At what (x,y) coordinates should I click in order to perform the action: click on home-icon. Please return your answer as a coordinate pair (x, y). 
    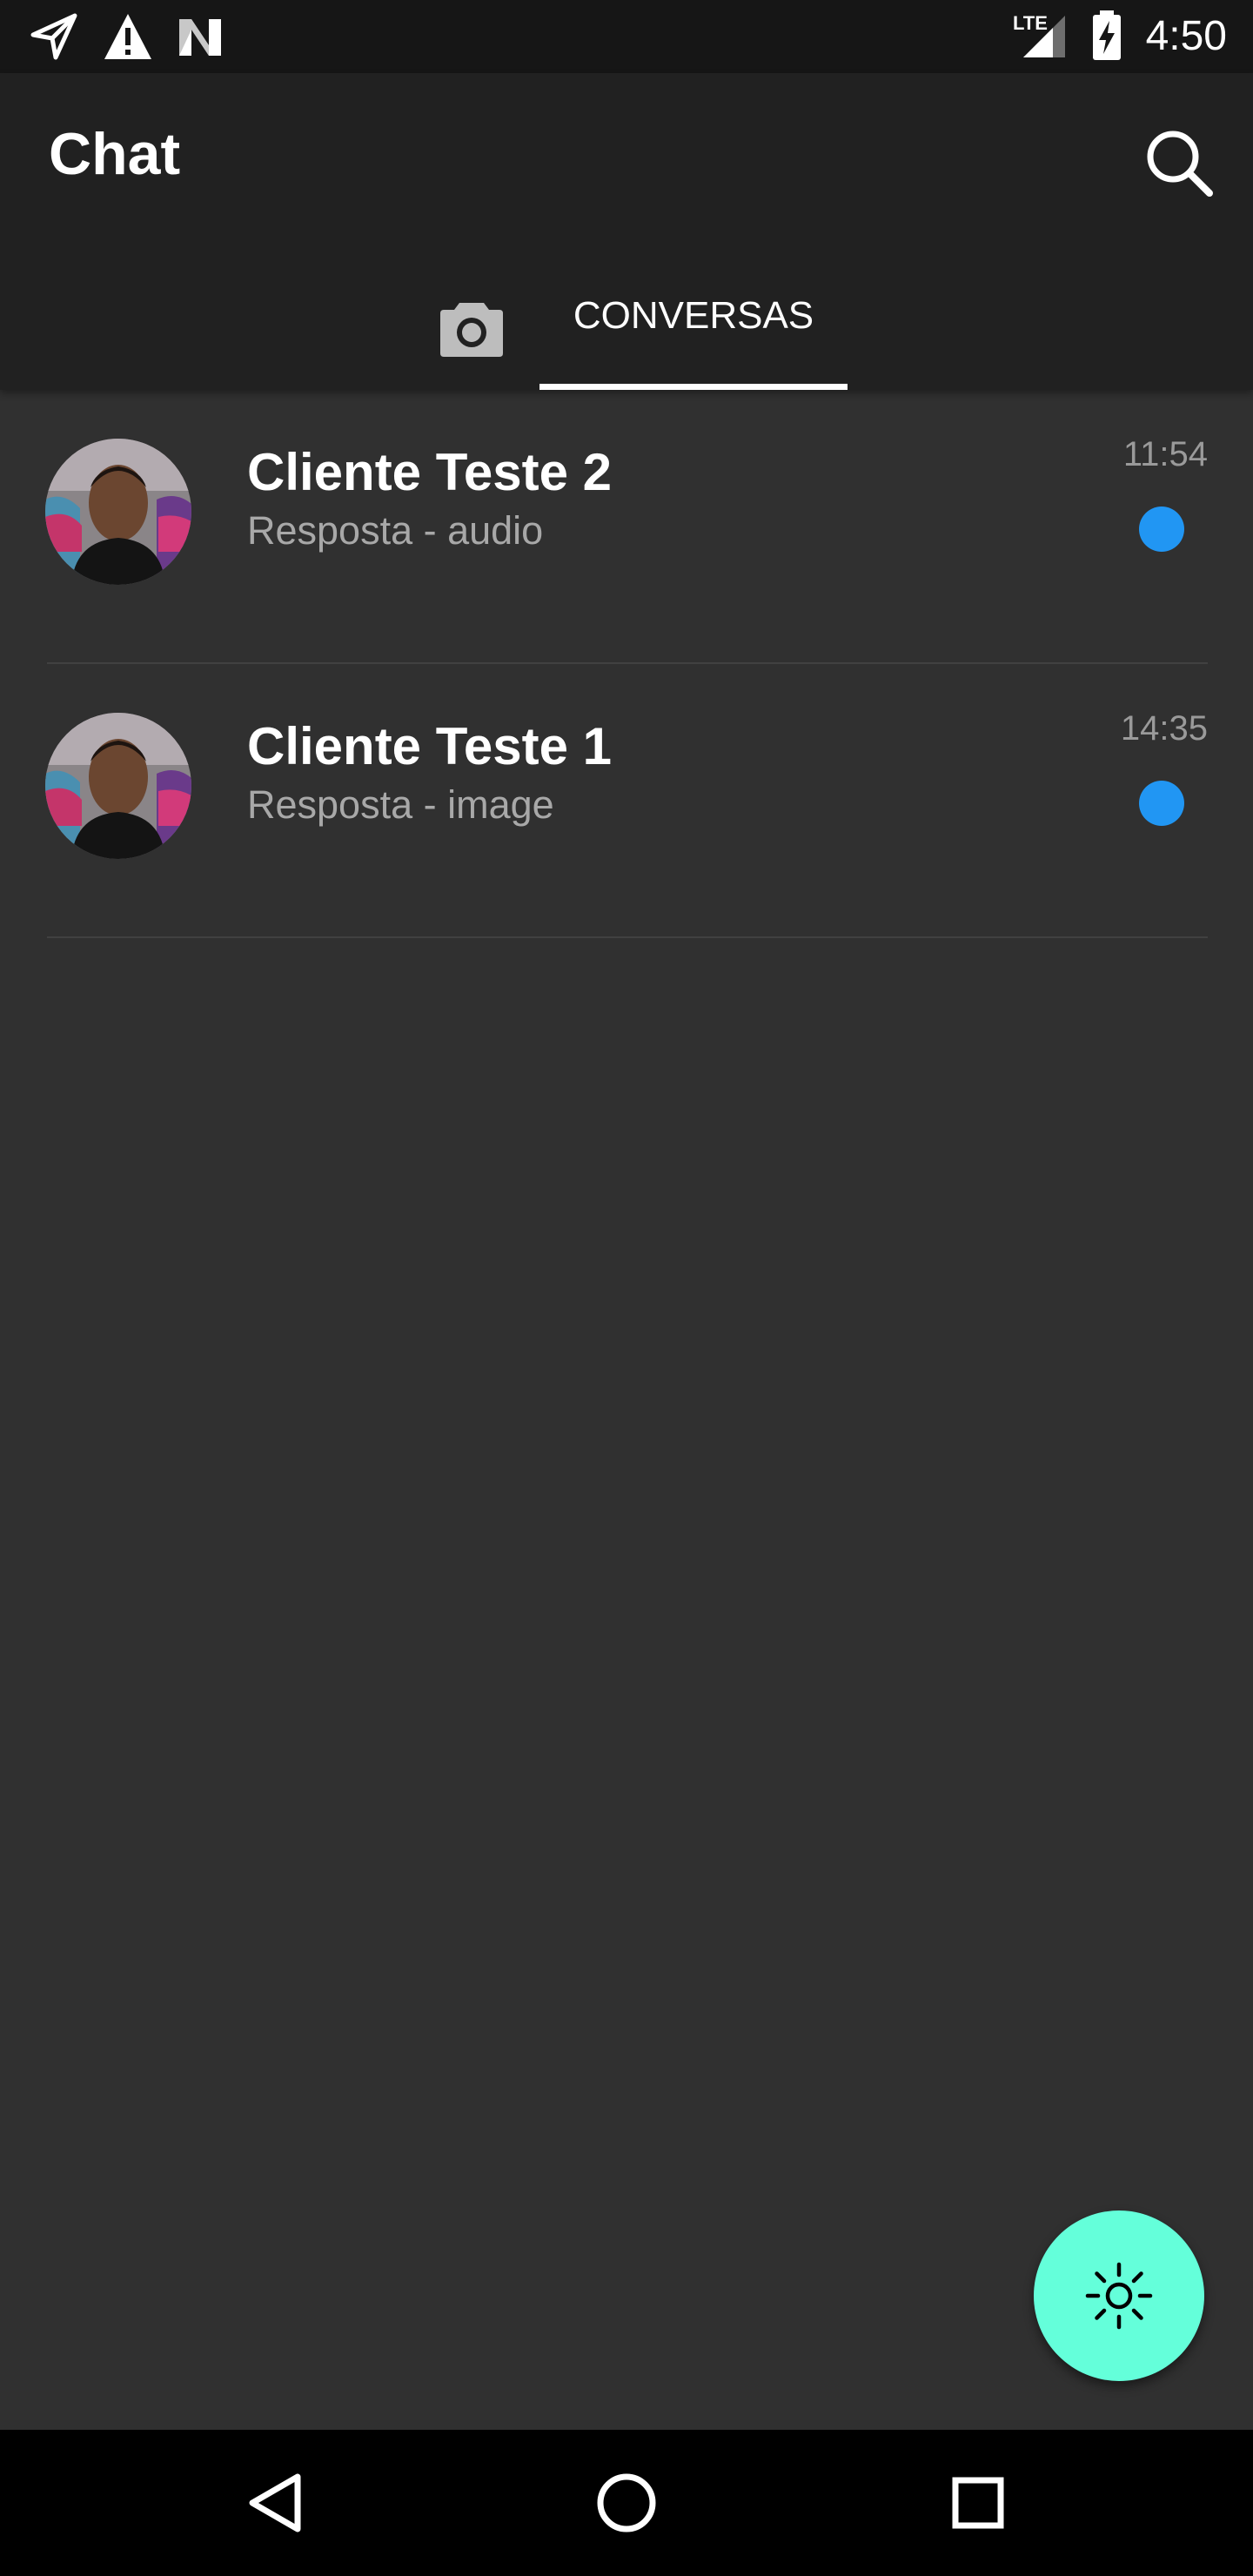
    Looking at the image, I should click on (626, 2502).